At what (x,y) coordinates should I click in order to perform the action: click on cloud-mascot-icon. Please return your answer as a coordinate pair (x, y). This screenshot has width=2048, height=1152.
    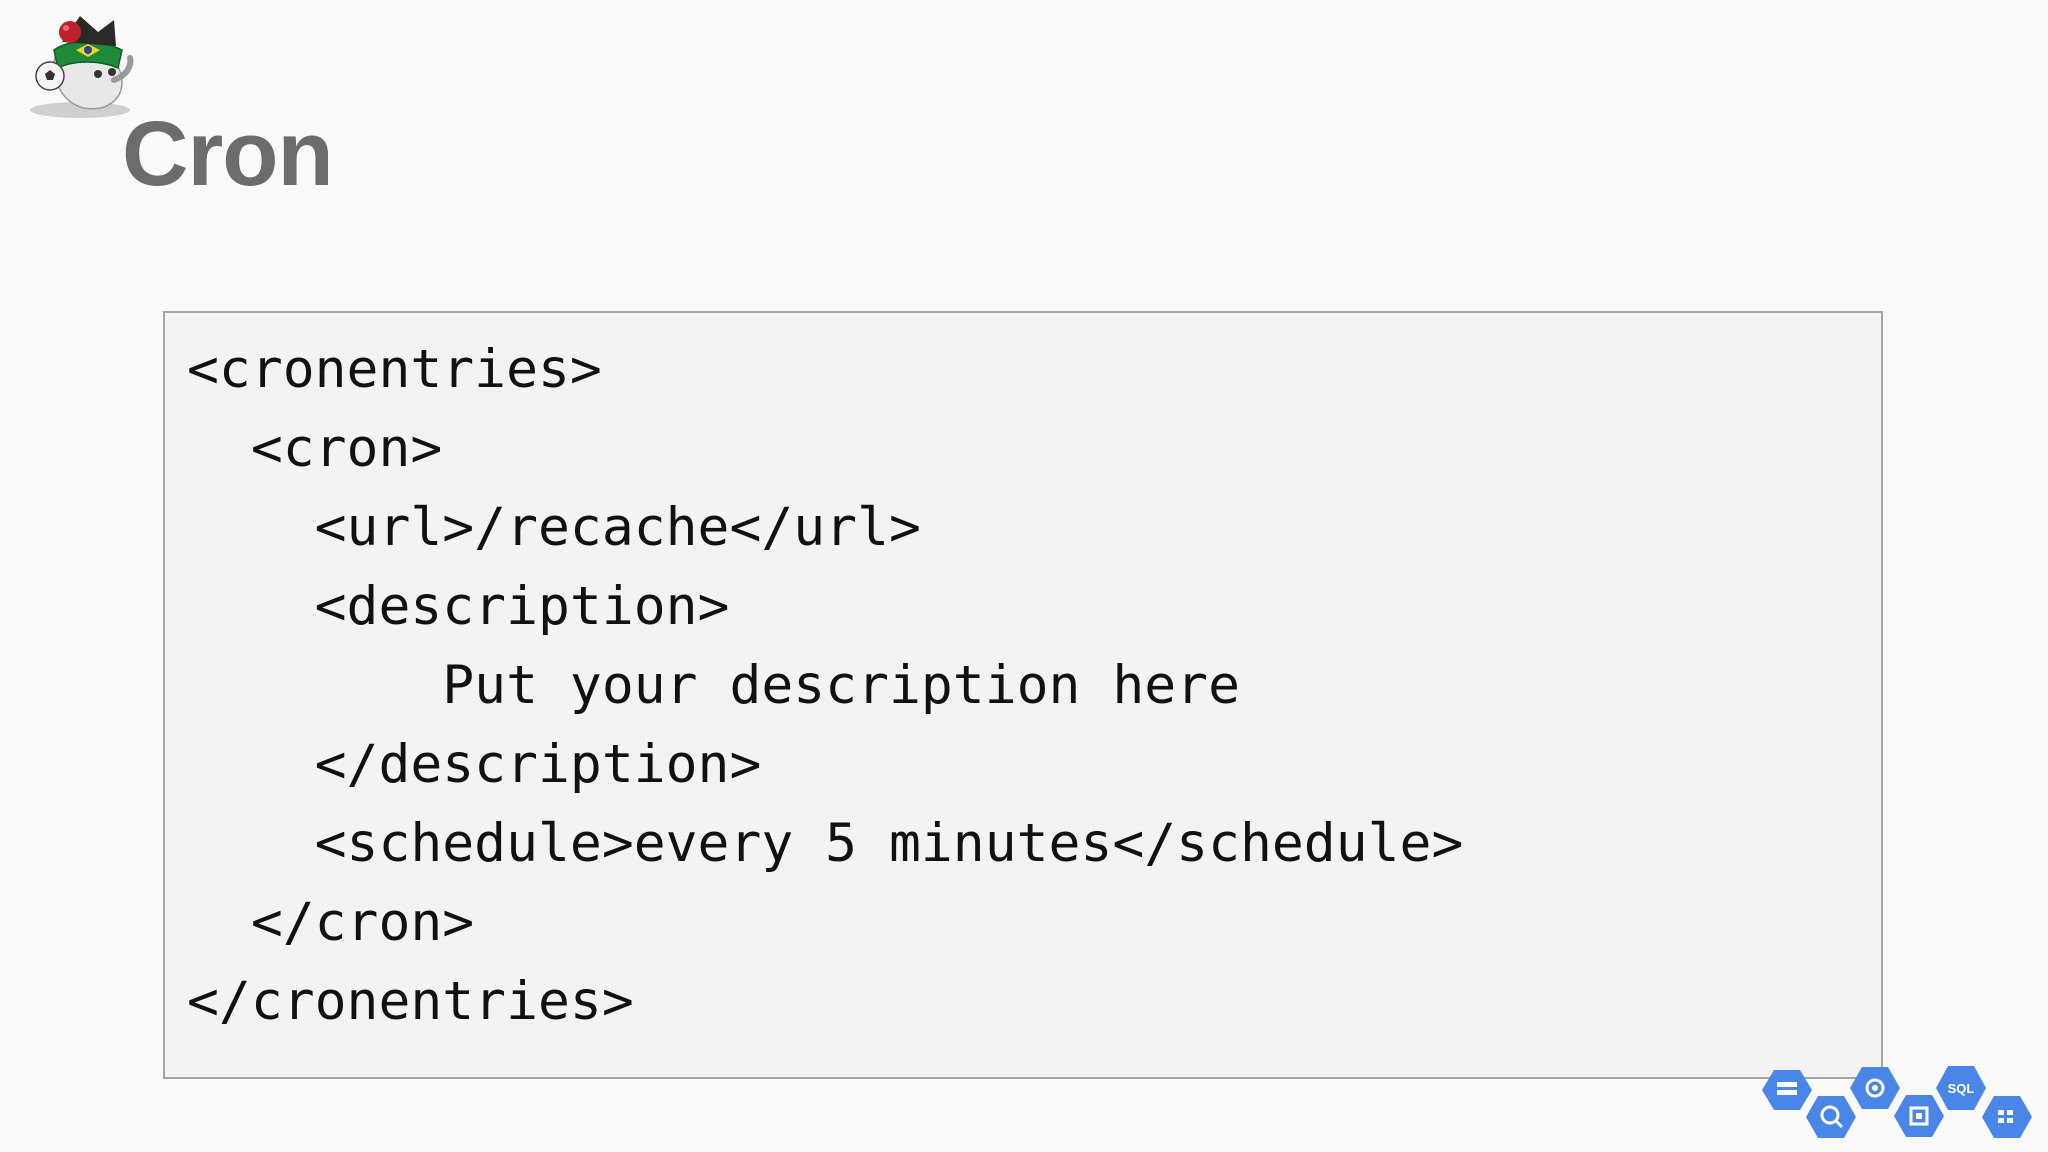
    Looking at the image, I should click on (82, 67).